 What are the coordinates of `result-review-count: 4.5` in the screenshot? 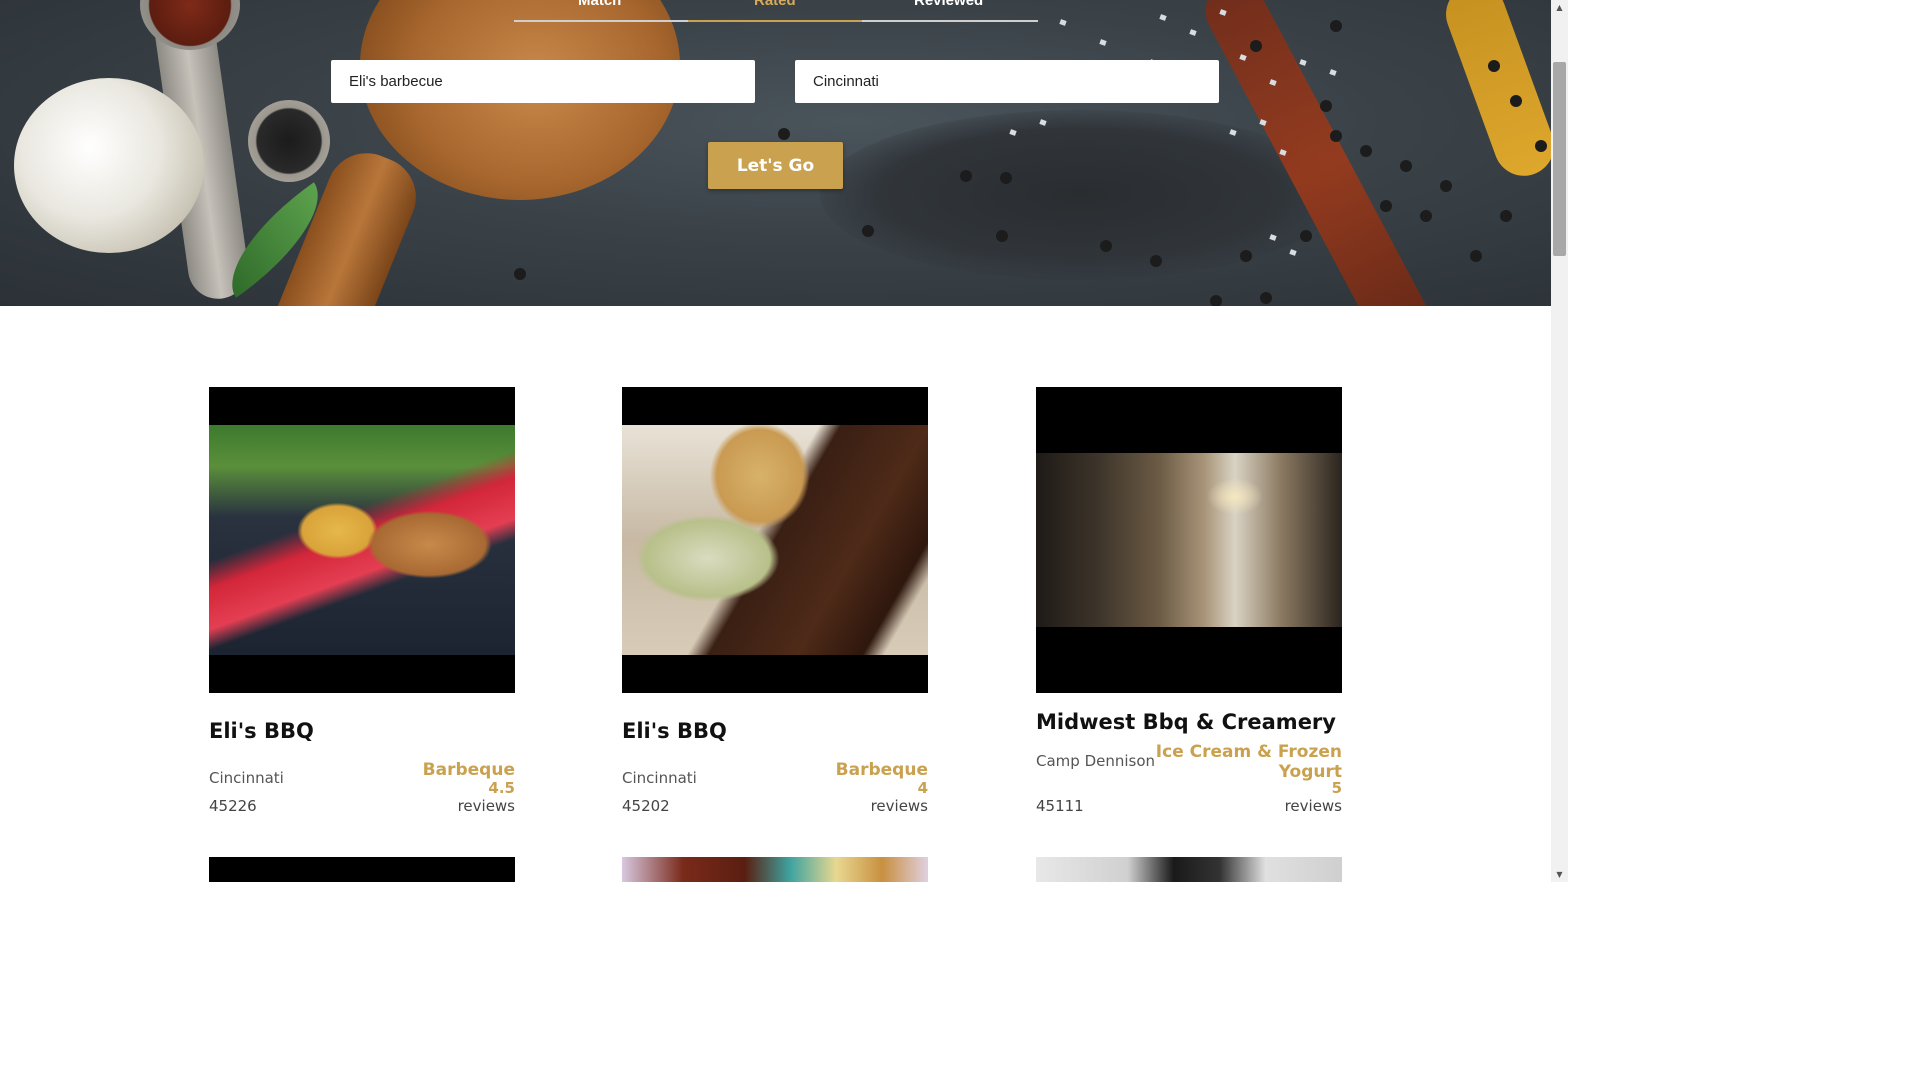 It's located at (501, 788).